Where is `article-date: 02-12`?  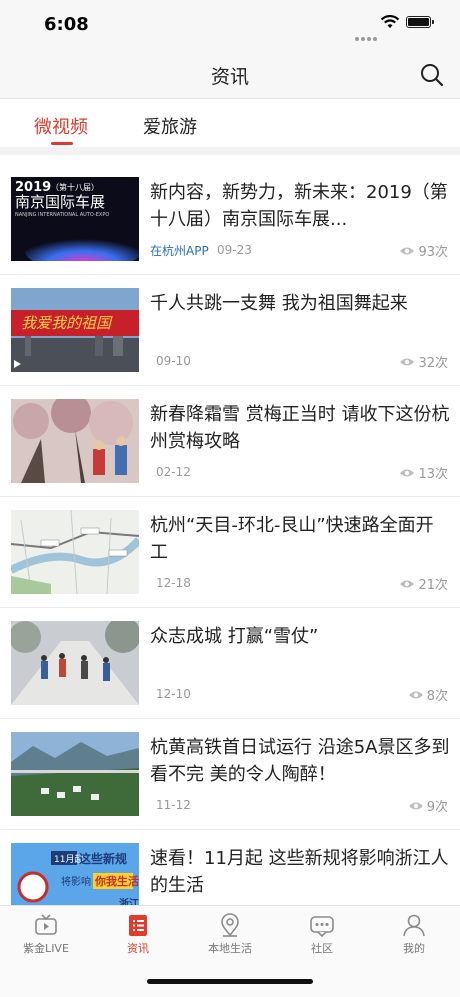 article-date: 02-12 is located at coordinates (173, 472).